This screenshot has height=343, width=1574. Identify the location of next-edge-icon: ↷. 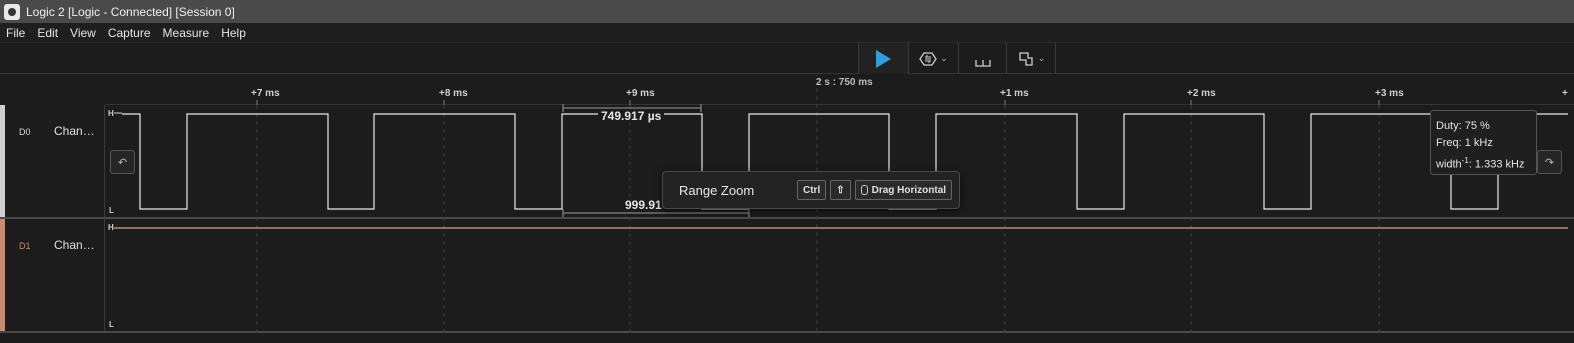
(1549, 162).